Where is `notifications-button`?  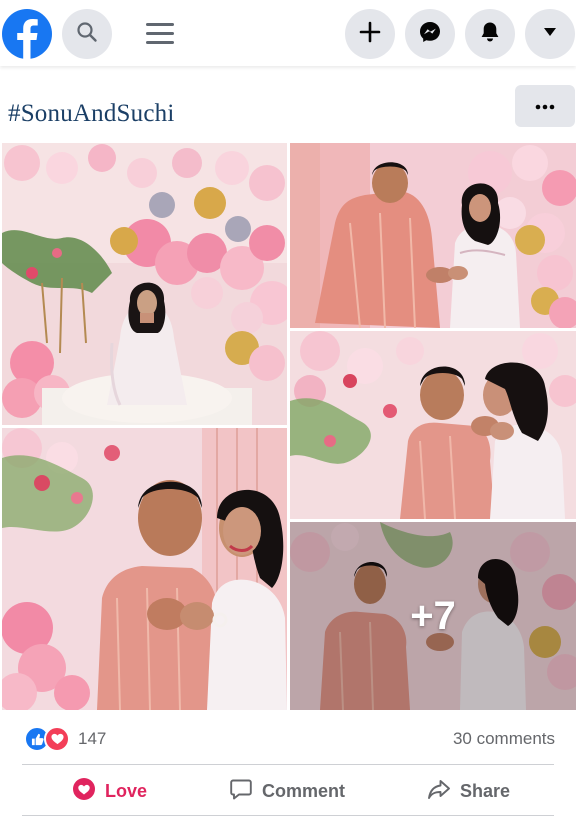 notifications-button is located at coordinates (490, 34).